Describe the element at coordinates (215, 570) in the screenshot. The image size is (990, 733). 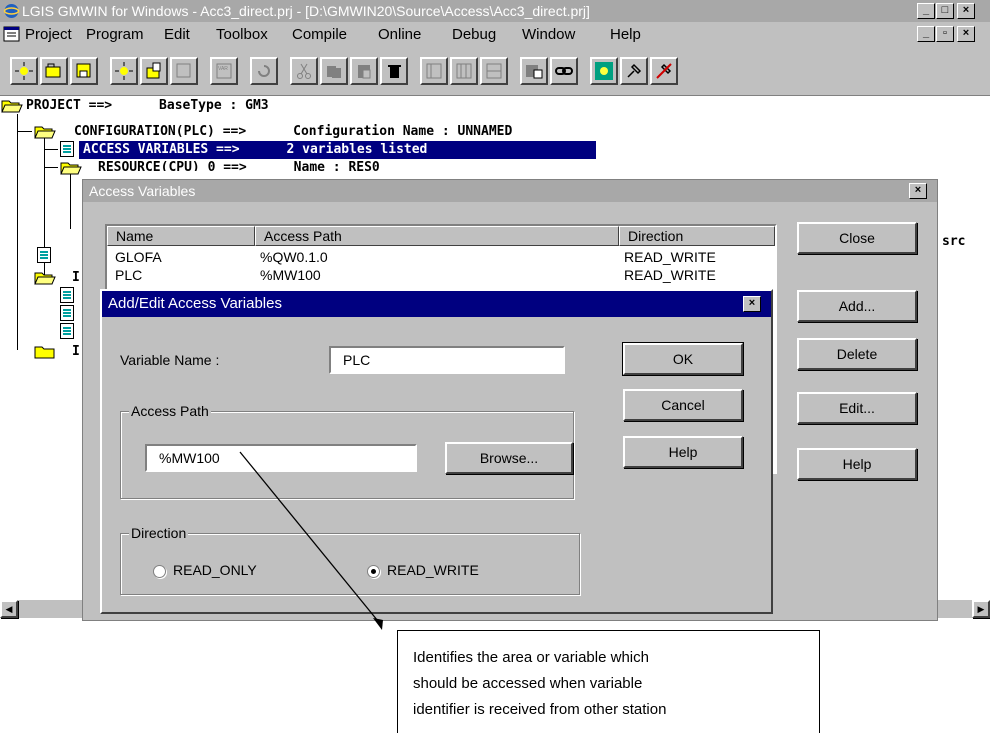
I see `read-only-label: READ_ONLY` at that location.